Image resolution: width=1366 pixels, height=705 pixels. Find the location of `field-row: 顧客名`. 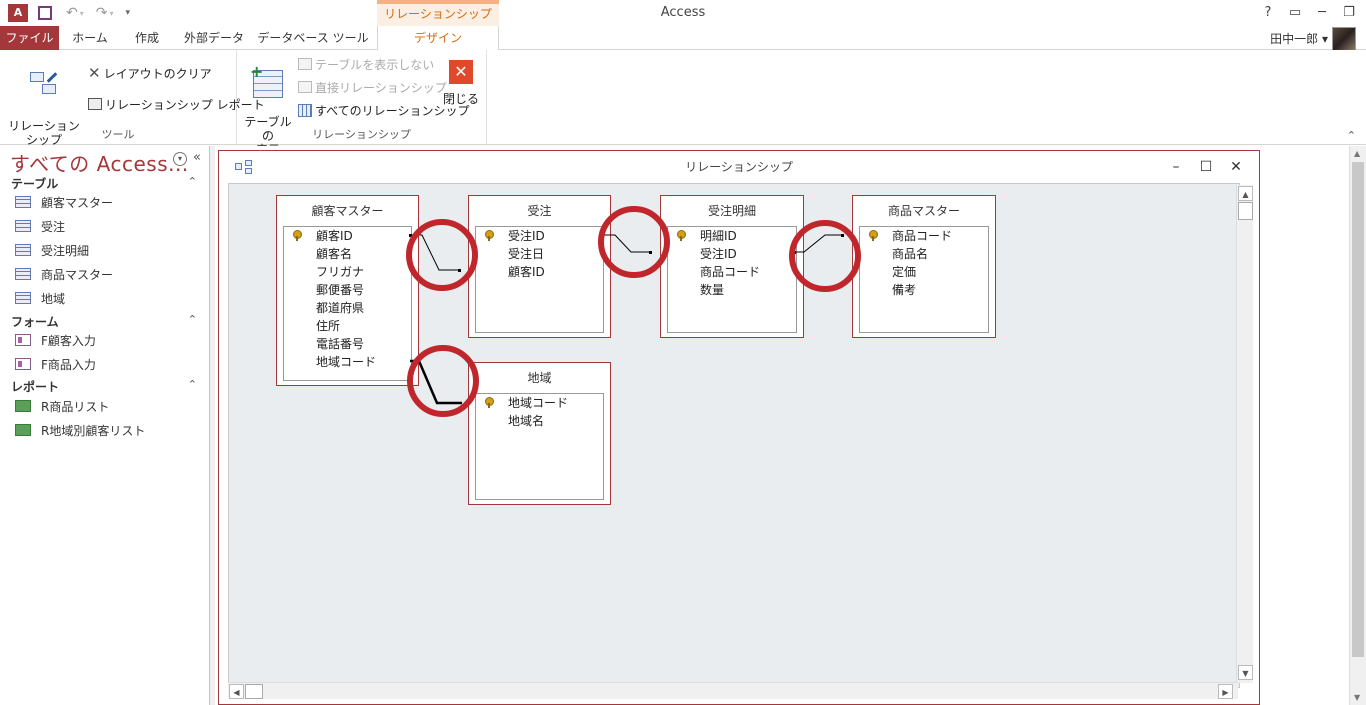

field-row: 顧客名 is located at coordinates (334, 254).